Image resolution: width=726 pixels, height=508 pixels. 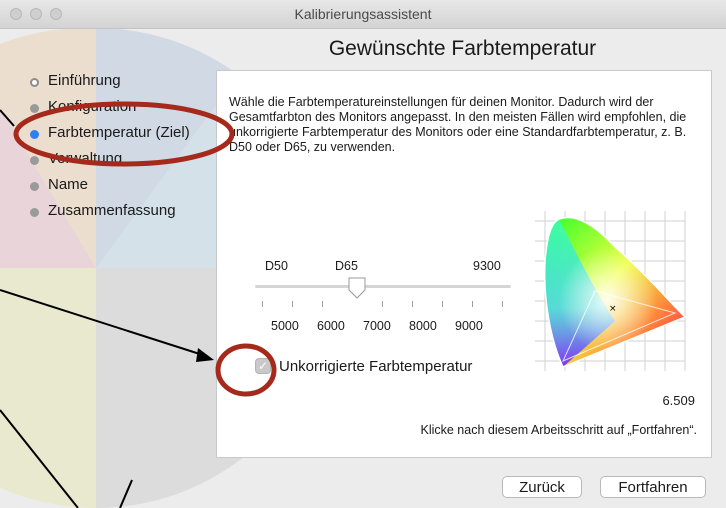 What do you see at coordinates (331, 326) in the screenshot?
I see `slider-label-6000: 6000` at bounding box center [331, 326].